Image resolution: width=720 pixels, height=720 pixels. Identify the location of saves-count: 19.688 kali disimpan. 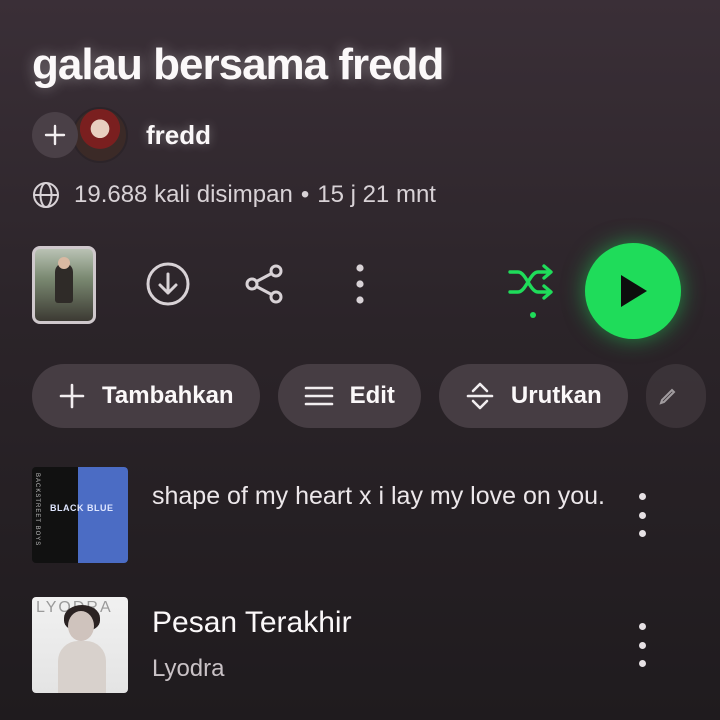
(183, 194).